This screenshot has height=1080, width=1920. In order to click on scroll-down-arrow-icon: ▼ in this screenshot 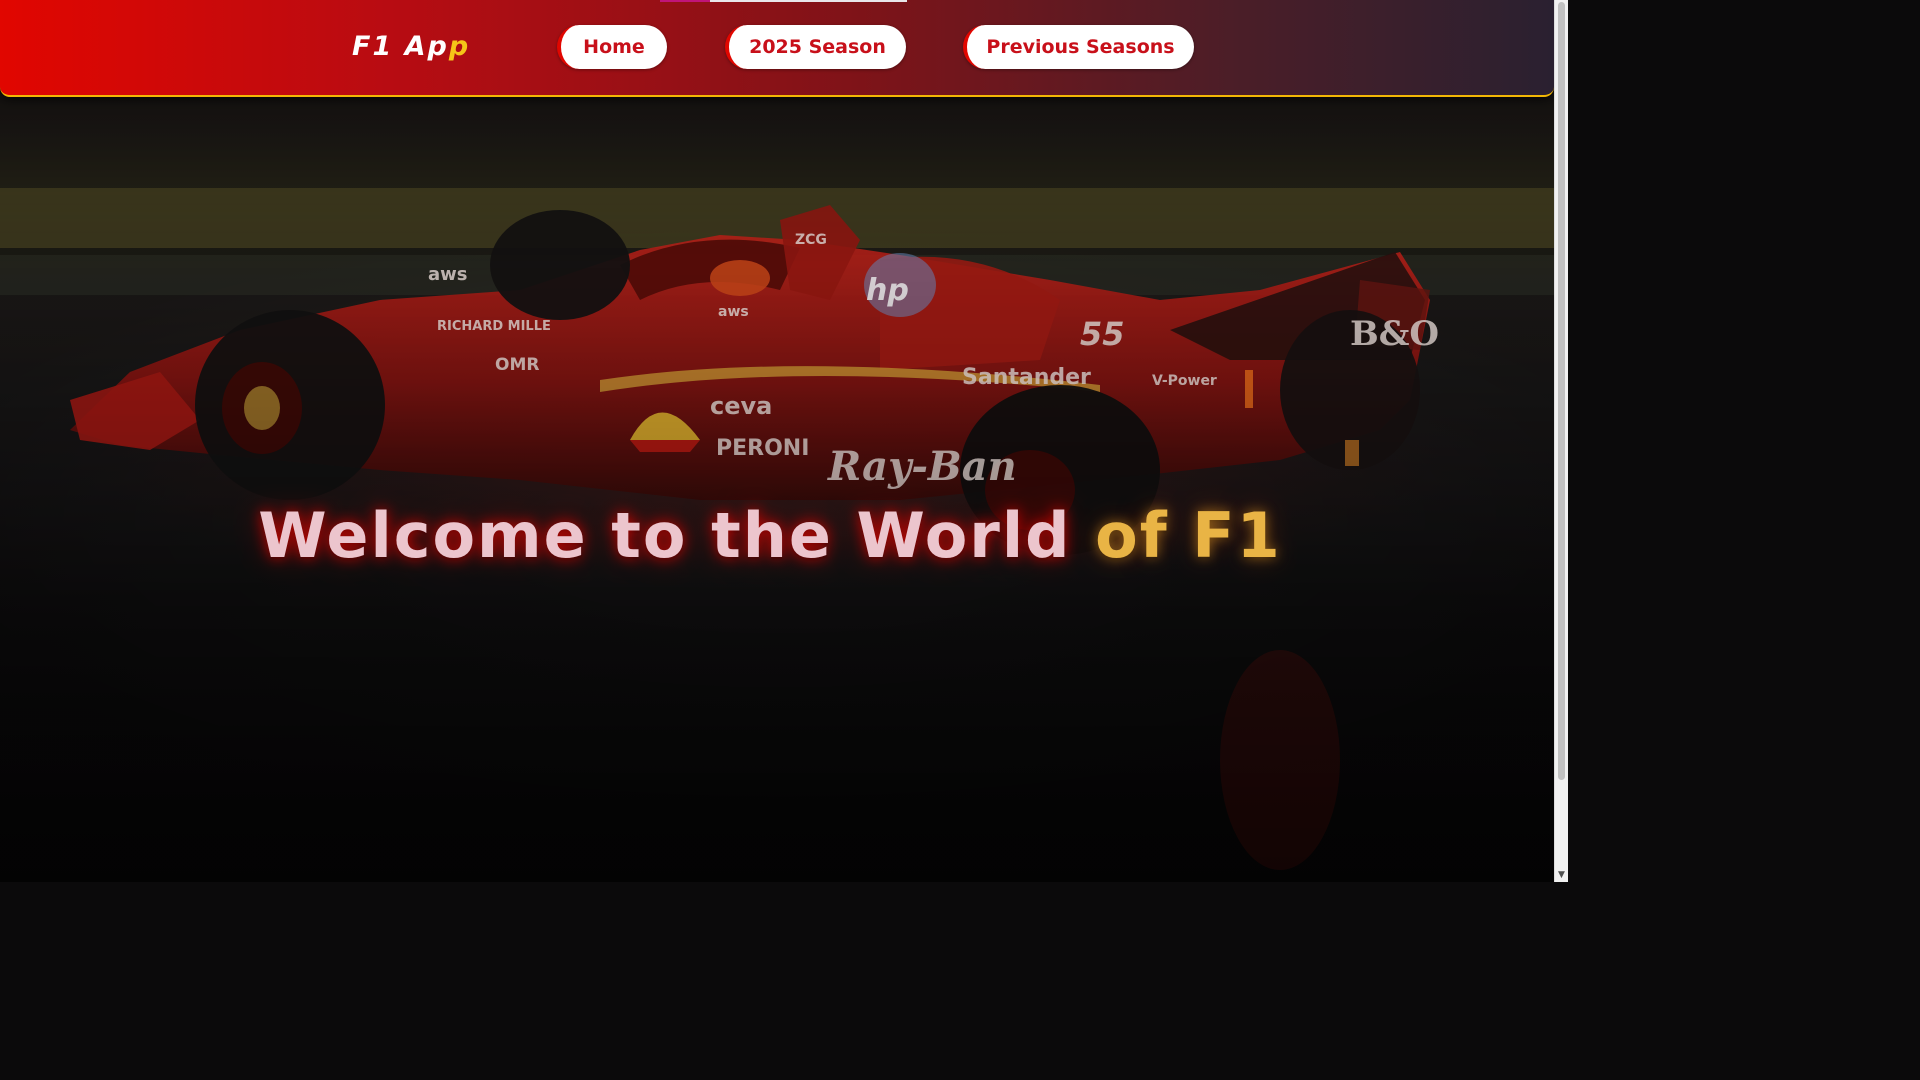, I will do `click(1561, 875)`.